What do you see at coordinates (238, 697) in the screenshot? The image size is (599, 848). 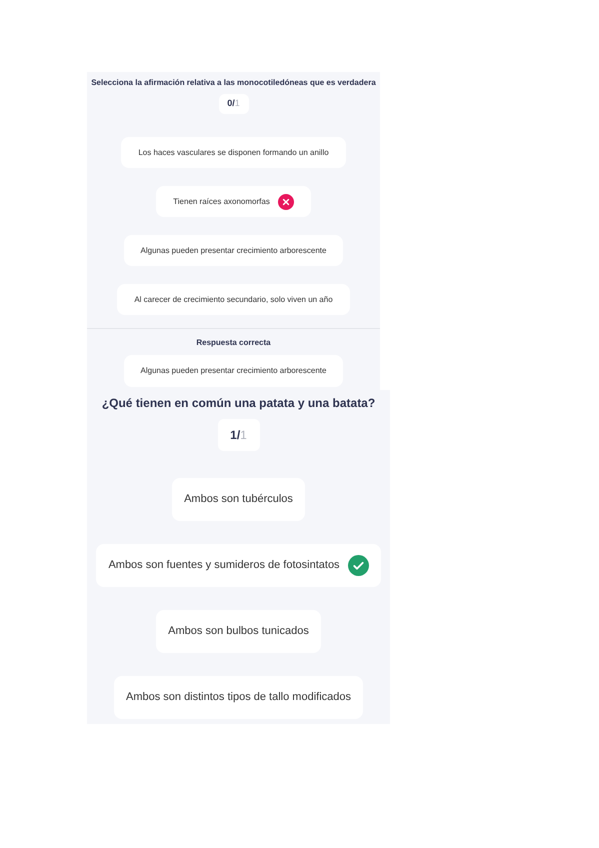 I see `answer-option: Ambos son distintos tipos de tallo modificados` at bounding box center [238, 697].